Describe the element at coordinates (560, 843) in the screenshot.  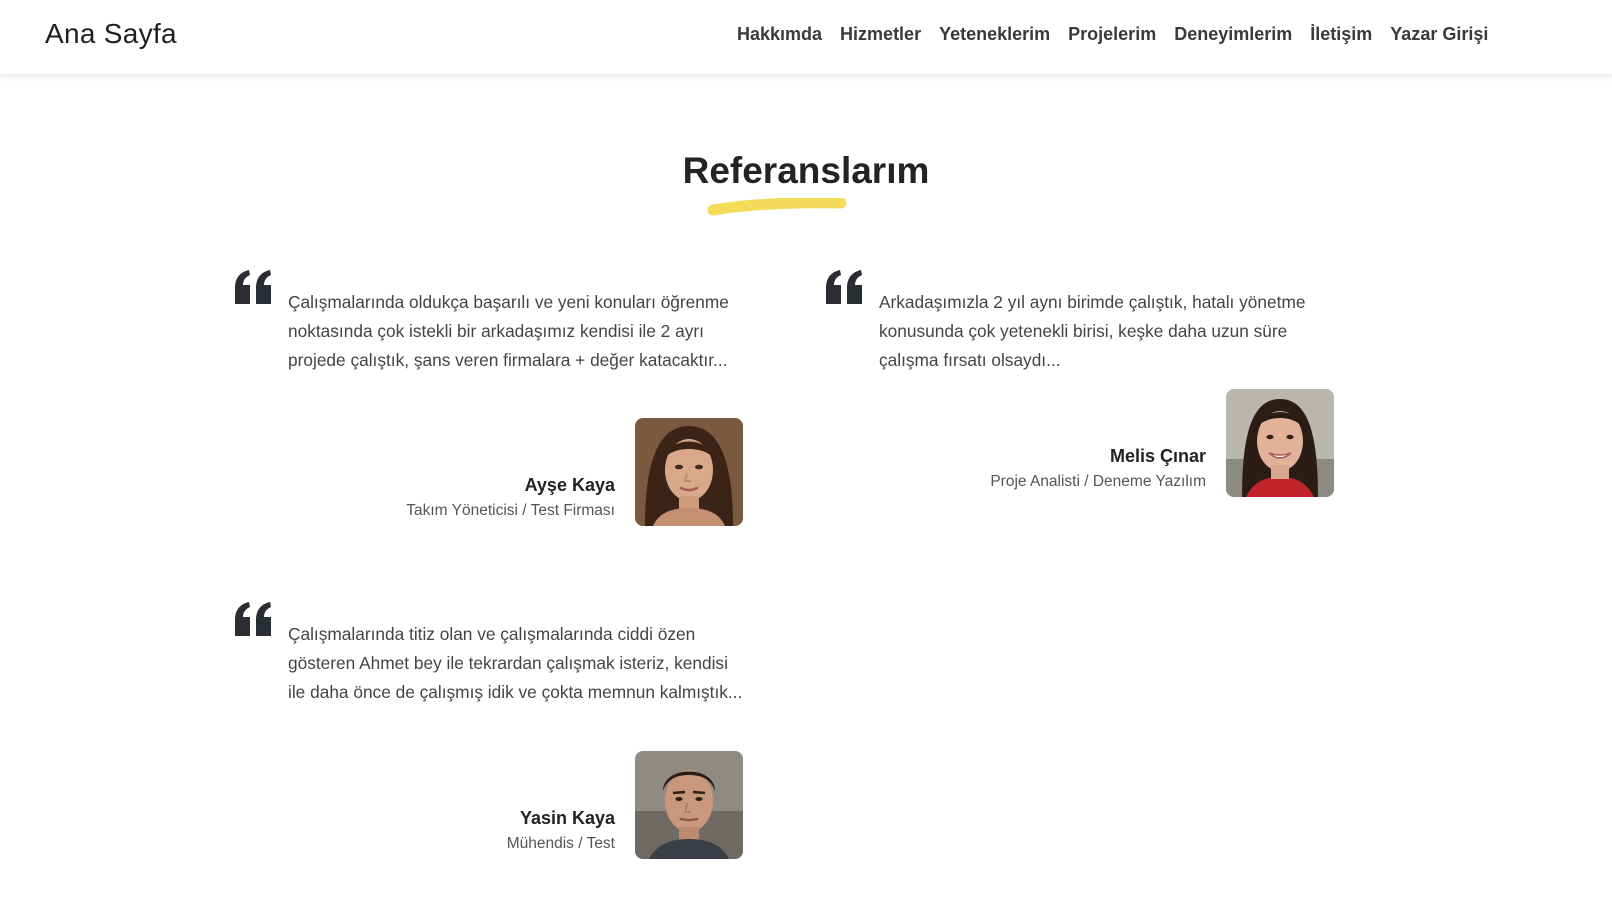
I see `author-role: Mühendis / Test` at that location.